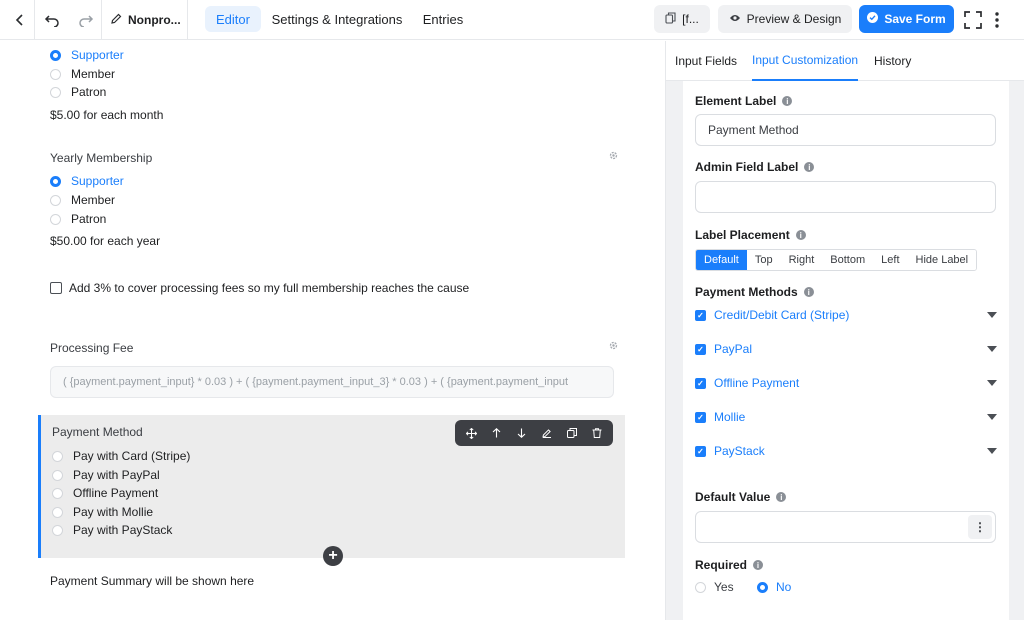 The height and width of the screenshot is (620, 1024). What do you see at coordinates (721, 260) in the screenshot?
I see `placement-default: Default` at bounding box center [721, 260].